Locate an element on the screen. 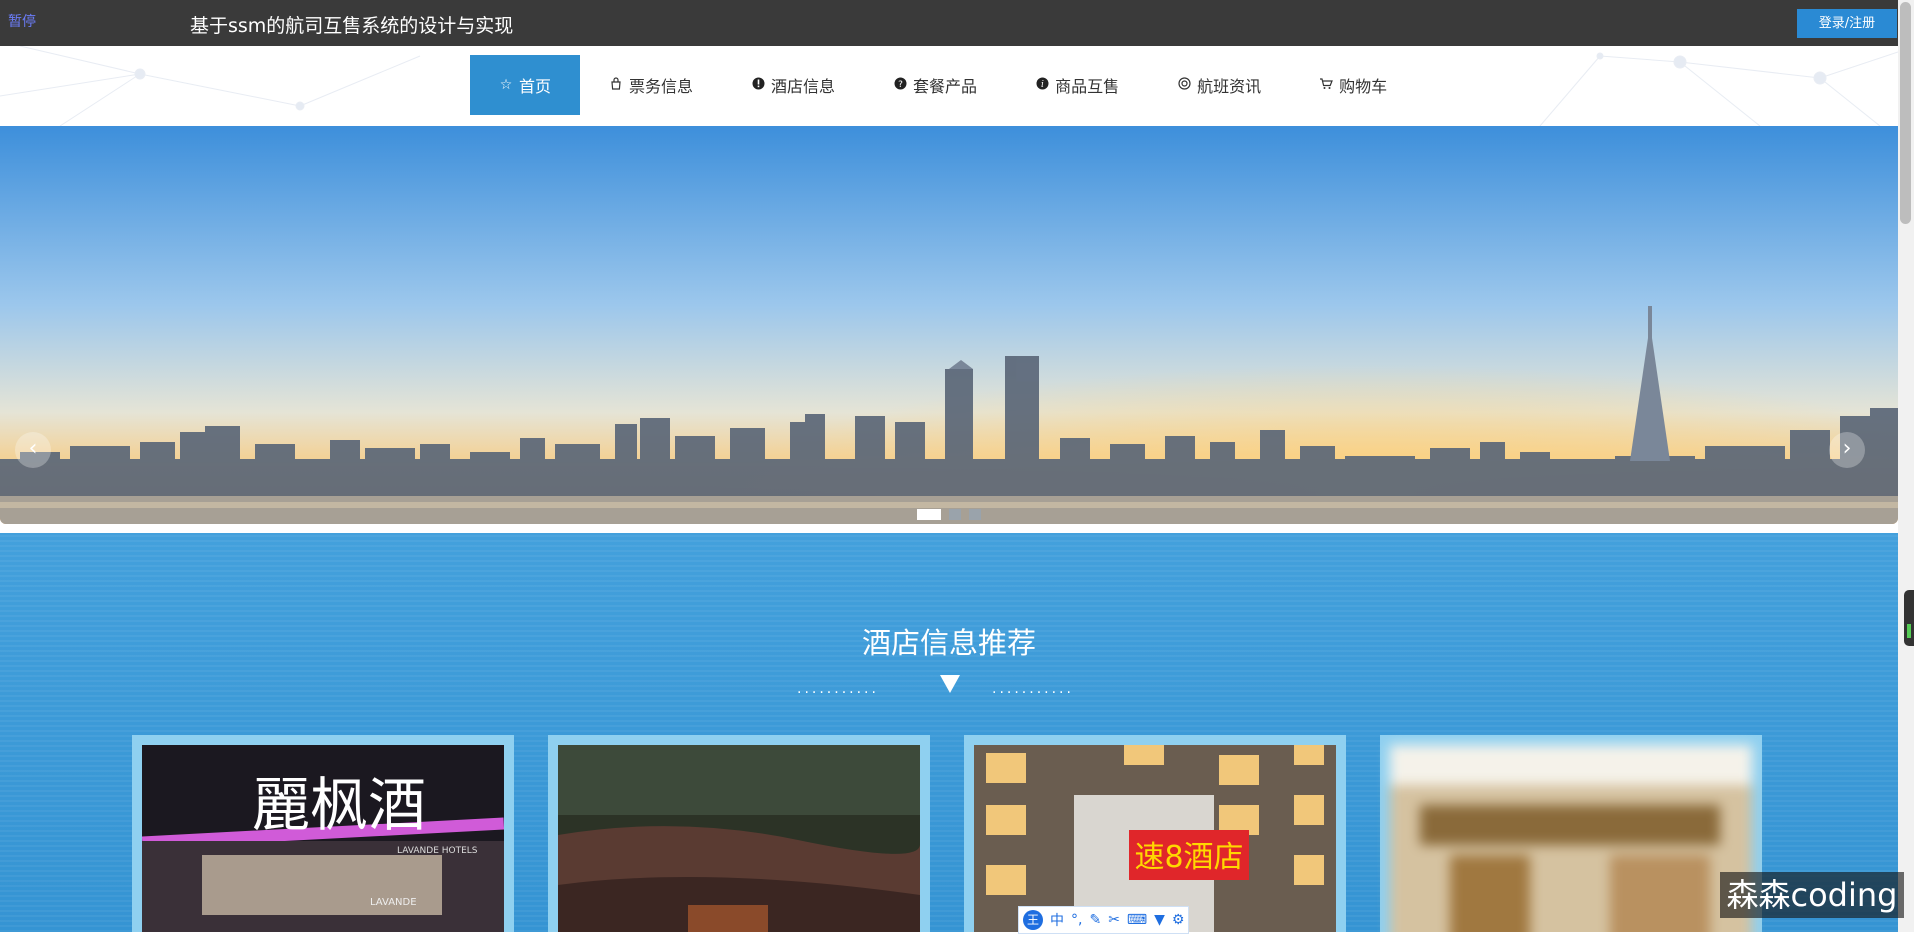 The width and height of the screenshot is (1914, 934). hotel-image: 麗枫酒 LAVANDE HOTELS LAVANDE is located at coordinates (323, 838).